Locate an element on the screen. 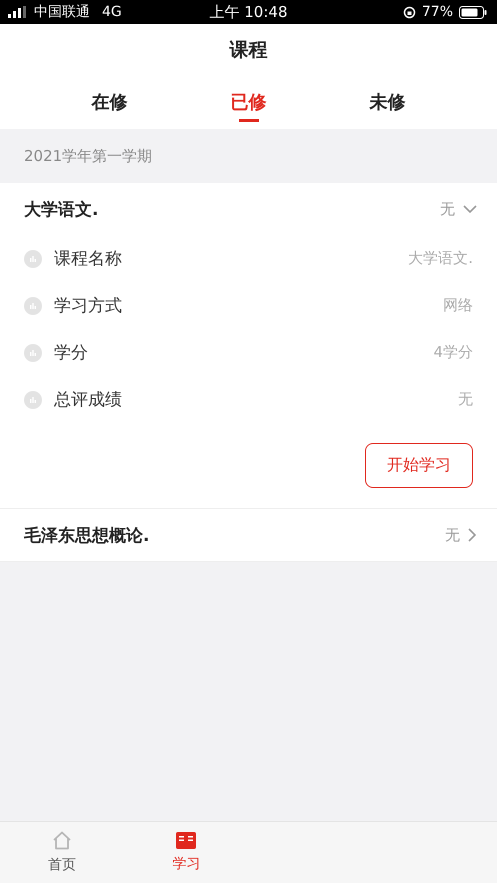  tab: 在修 is located at coordinates (110, 102).